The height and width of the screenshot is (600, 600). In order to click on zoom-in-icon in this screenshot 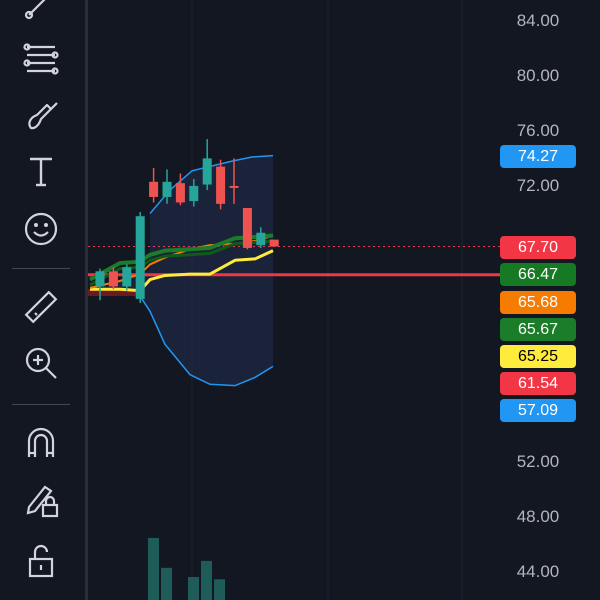, I will do `click(41, 363)`.